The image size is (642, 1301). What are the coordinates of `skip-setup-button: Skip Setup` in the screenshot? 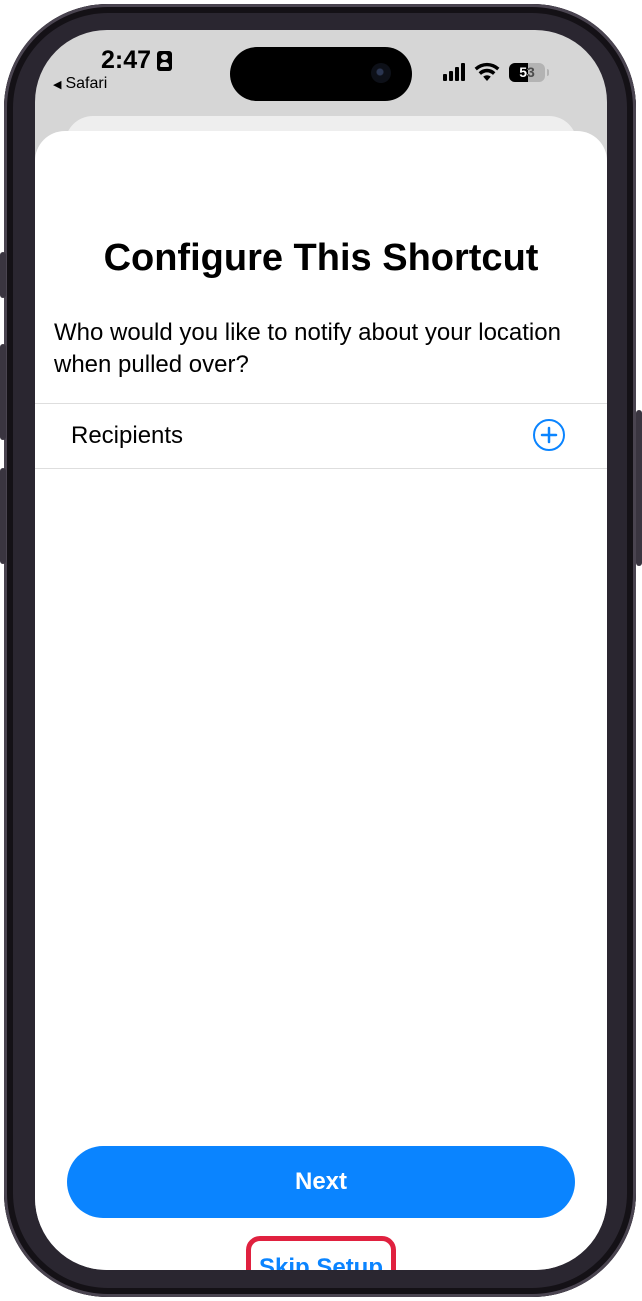 It's located at (321, 1262).